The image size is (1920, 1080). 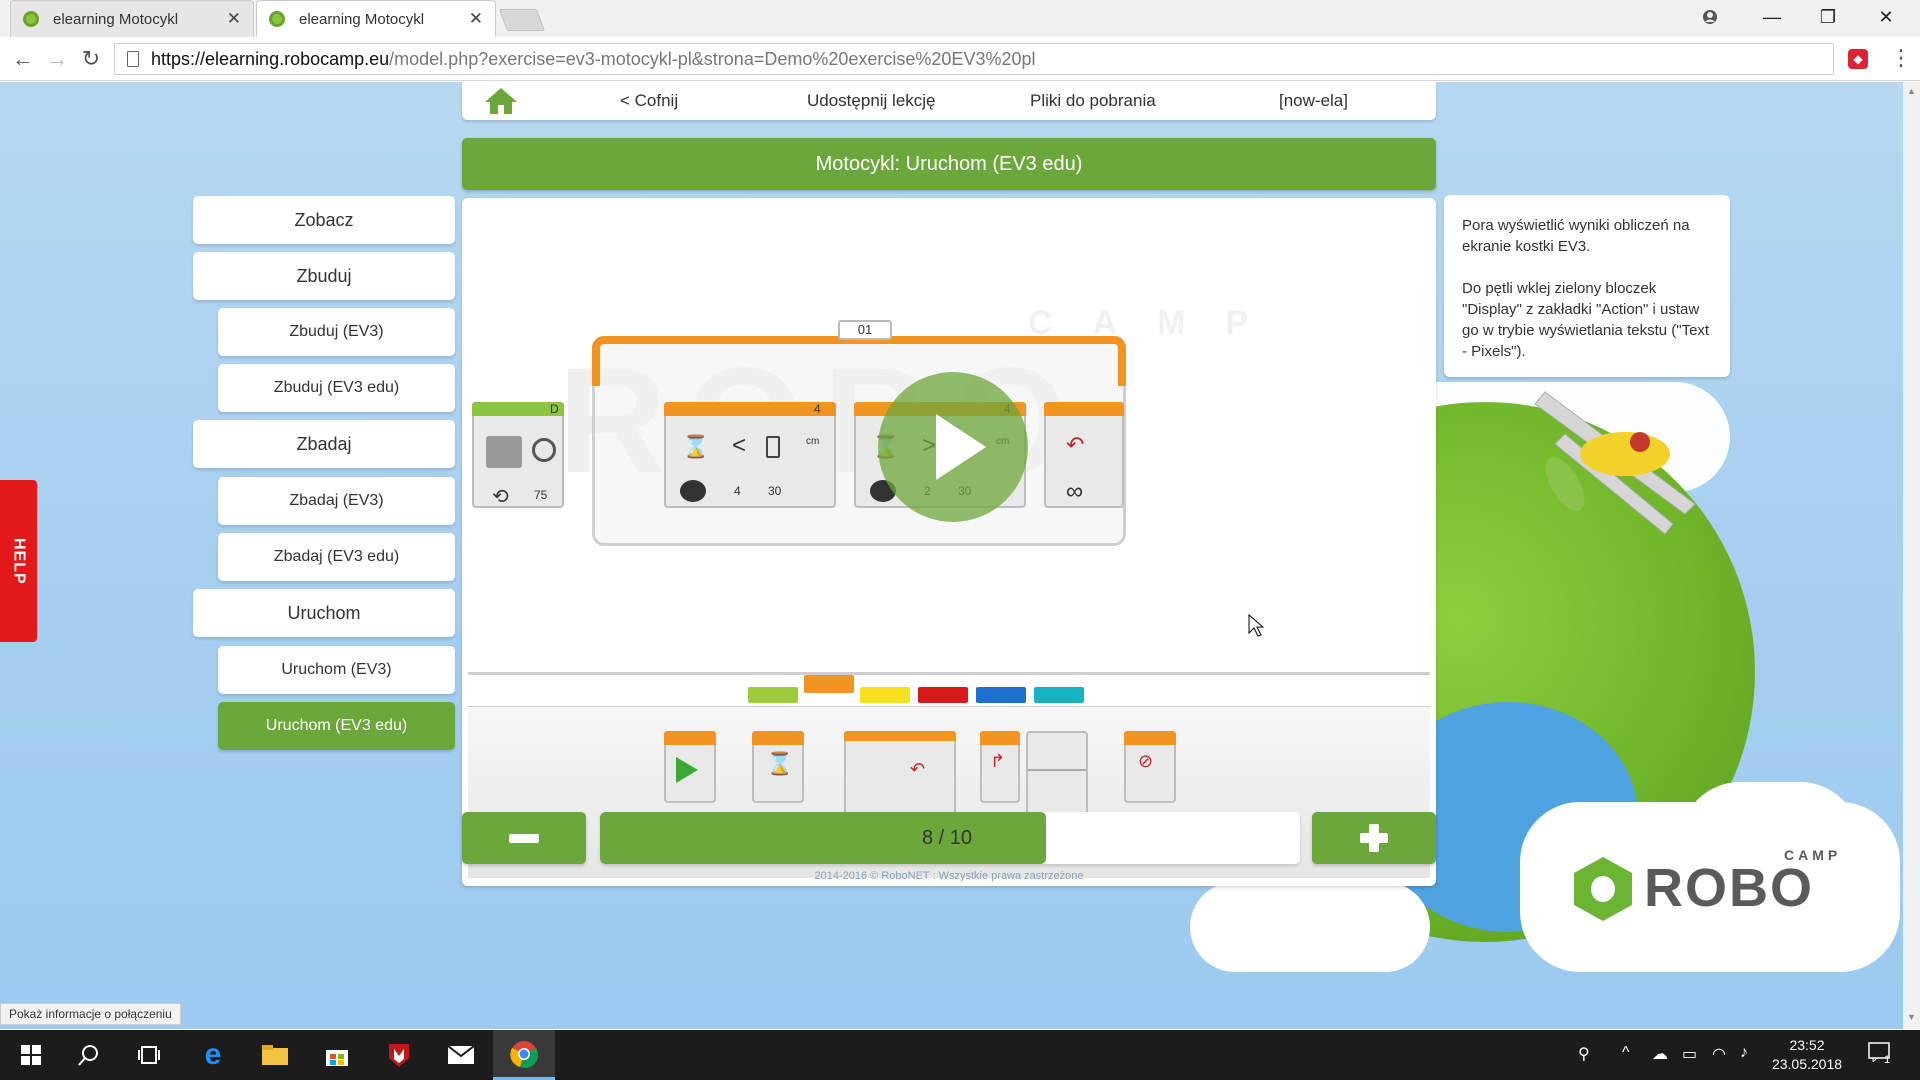 What do you see at coordinates (23, 59) in the screenshot?
I see `back-arrow-icon: ←` at bounding box center [23, 59].